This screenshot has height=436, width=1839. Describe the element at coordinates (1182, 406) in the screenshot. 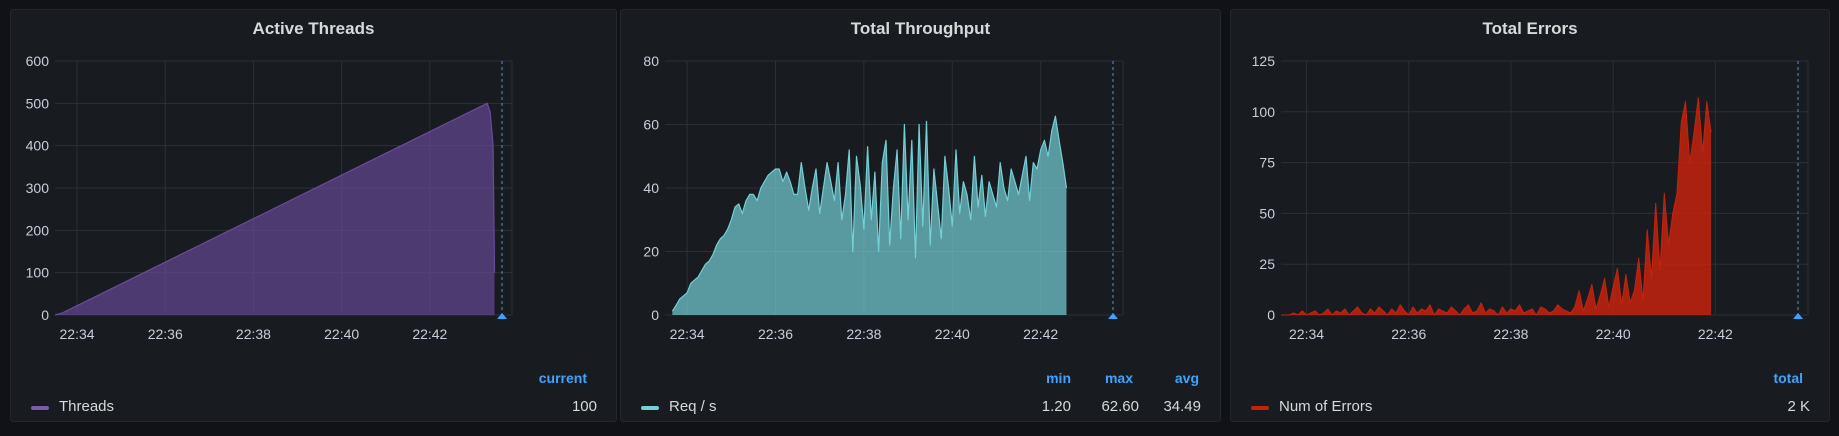

I see `legend-value-avg: 34.49` at that location.